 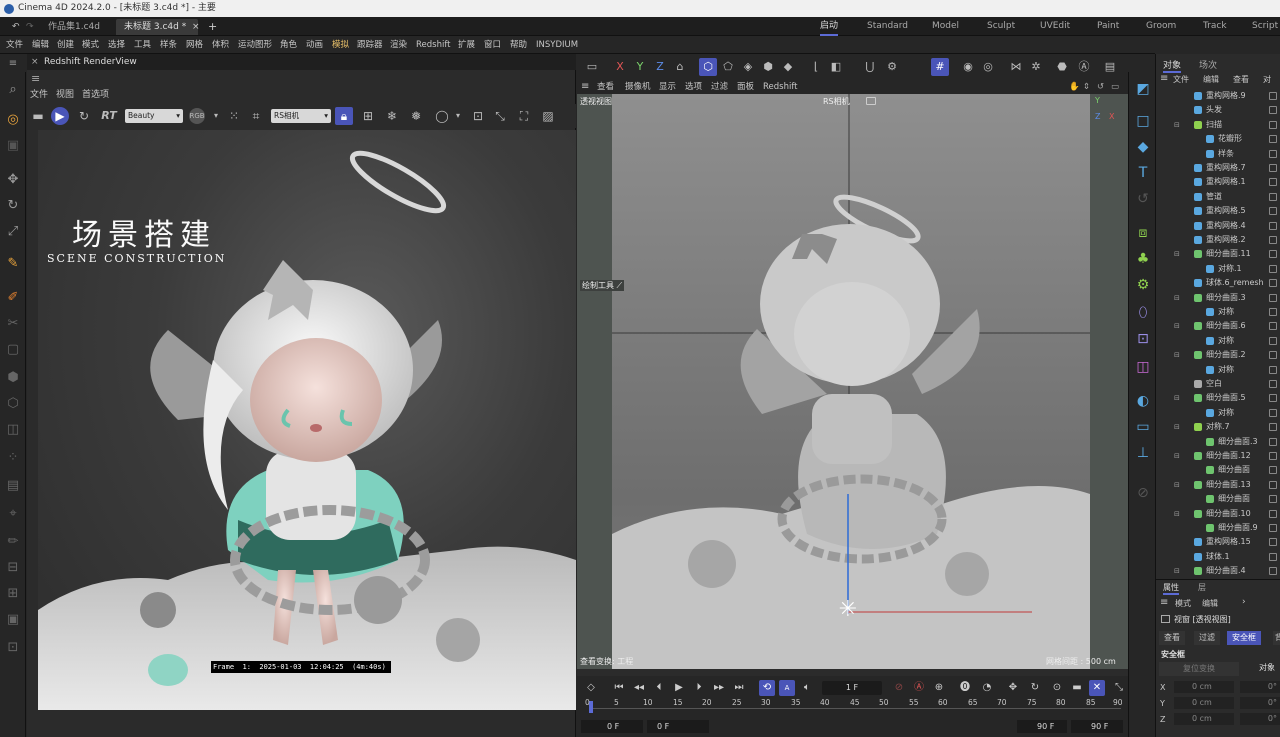 I want to click on object-tree-row: 样条, so click(x=1218, y=154).